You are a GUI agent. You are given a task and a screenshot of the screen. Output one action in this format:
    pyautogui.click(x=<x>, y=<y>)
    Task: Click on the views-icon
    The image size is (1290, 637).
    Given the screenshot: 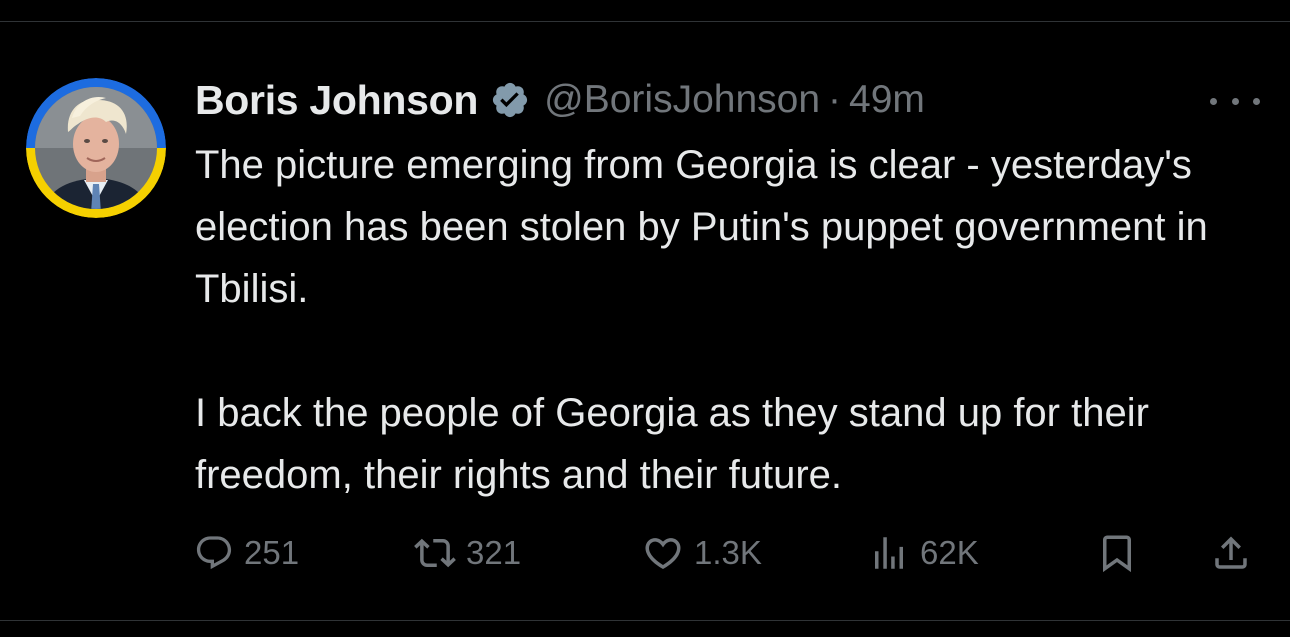 What is the action you would take?
    pyautogui.click(x=889, y=553)
    